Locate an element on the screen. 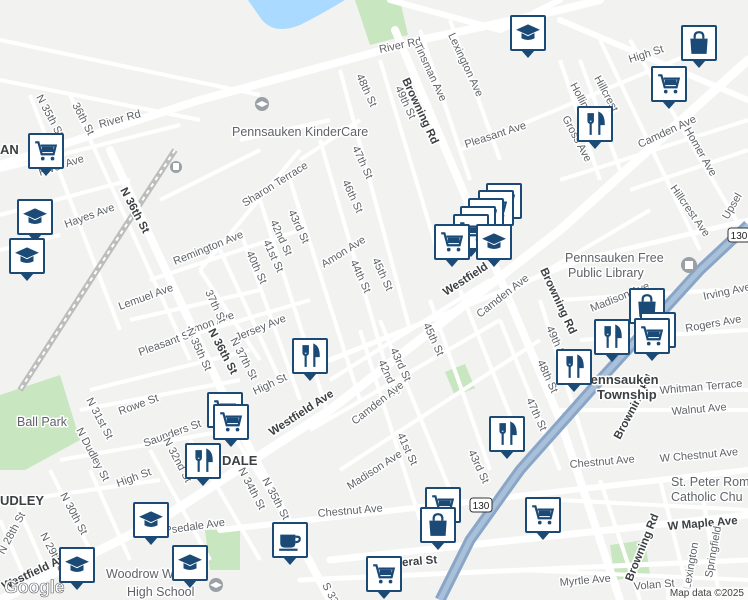 This screenshot has height=600, width=748. whitman-label: Whitman Terrace is located at coordinates (701, 387).